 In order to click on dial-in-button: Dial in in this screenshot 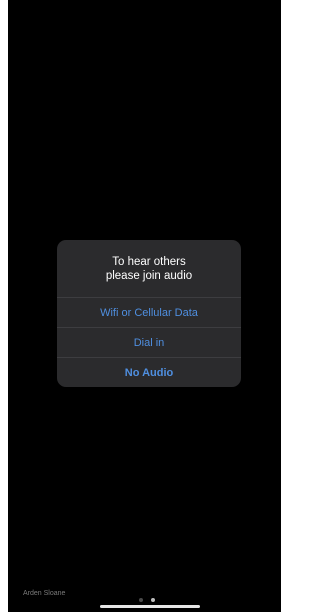, I will do `click(149, 342)`.